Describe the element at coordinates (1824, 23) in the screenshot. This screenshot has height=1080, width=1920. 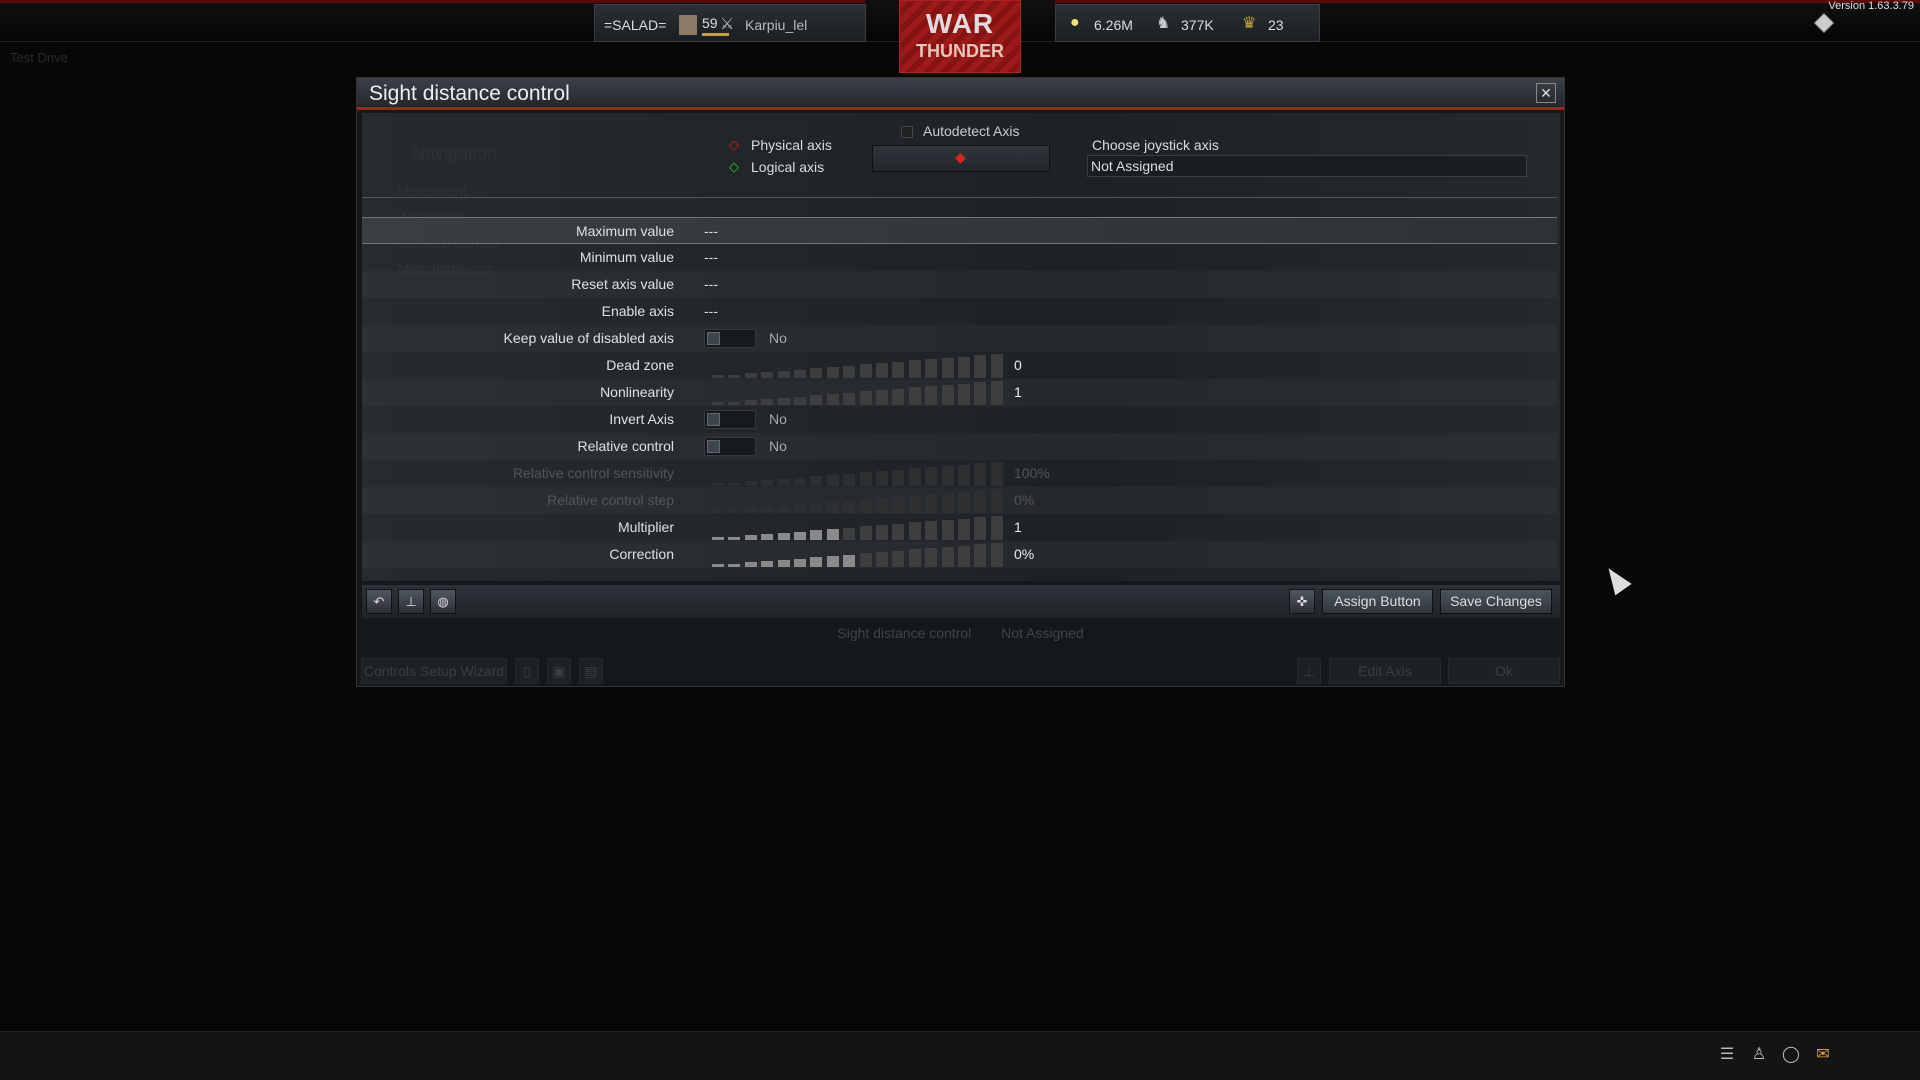
I see `settings-icon` at that location.